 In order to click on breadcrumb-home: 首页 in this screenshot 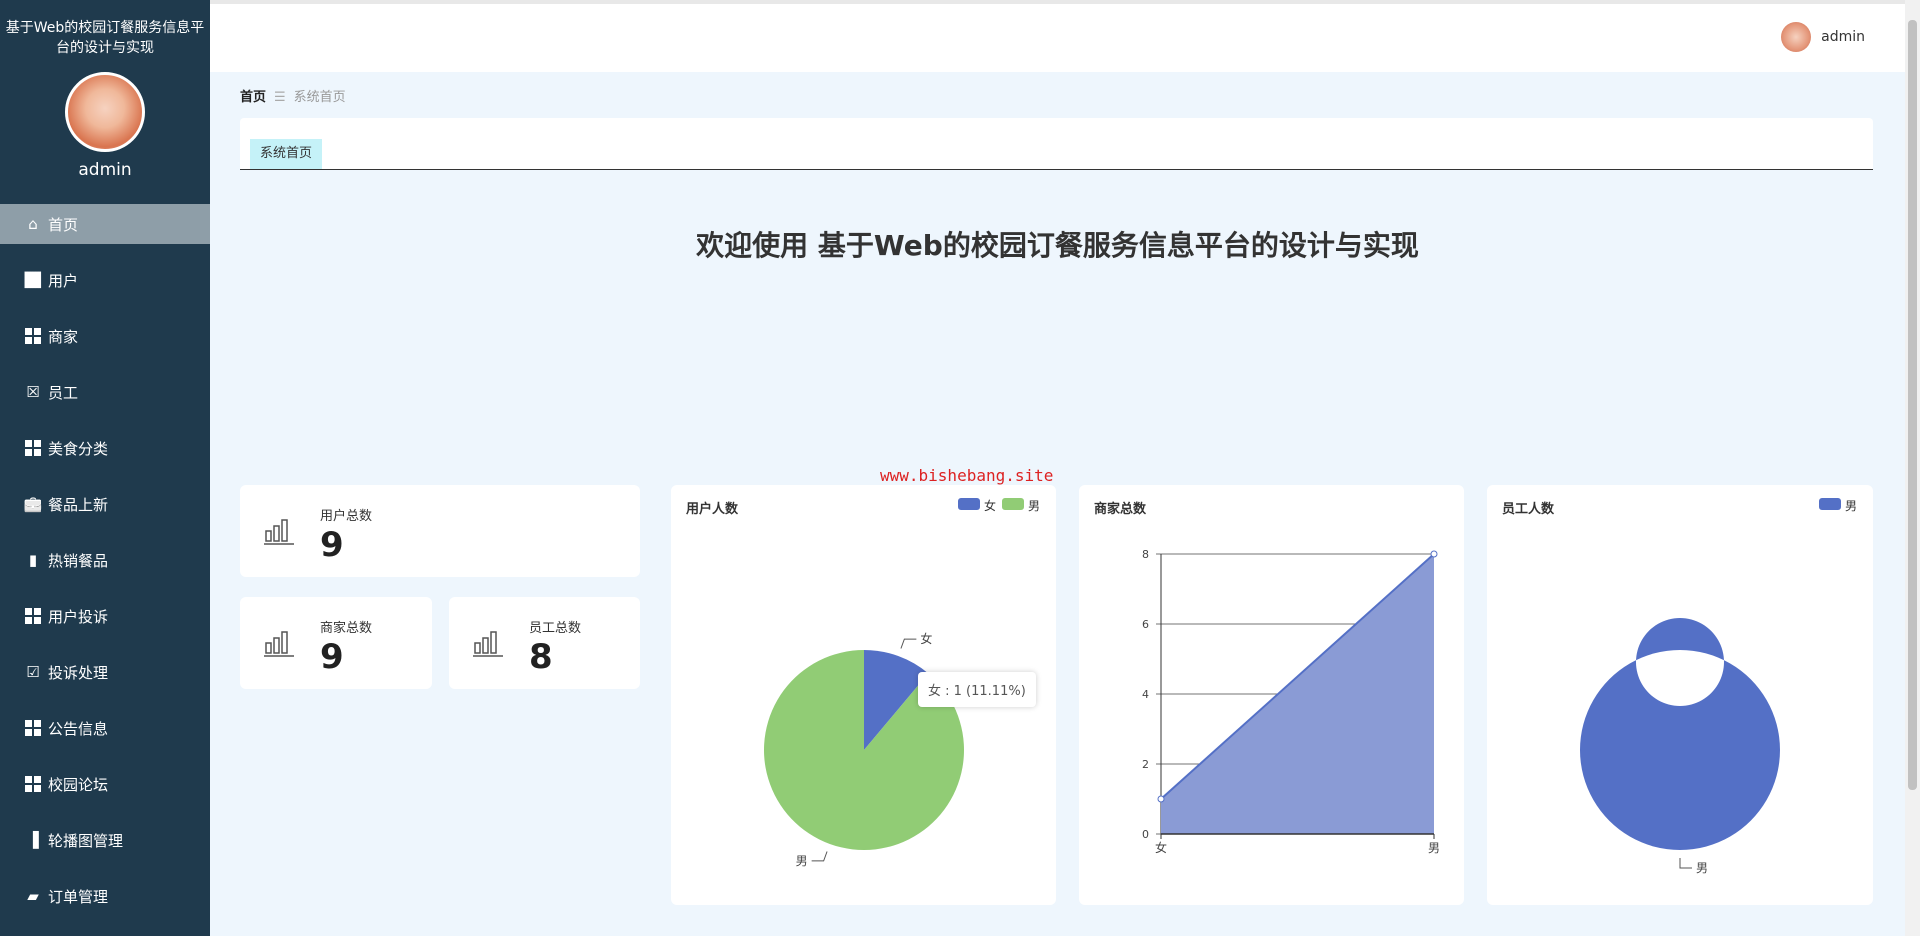, I will do `click(253, 97)`.